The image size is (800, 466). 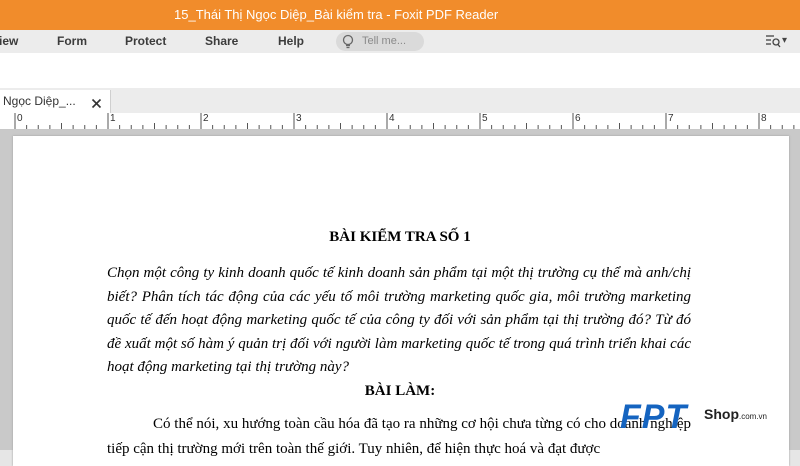 I want to click on ruler-ticks, so click(x=404, y=121).